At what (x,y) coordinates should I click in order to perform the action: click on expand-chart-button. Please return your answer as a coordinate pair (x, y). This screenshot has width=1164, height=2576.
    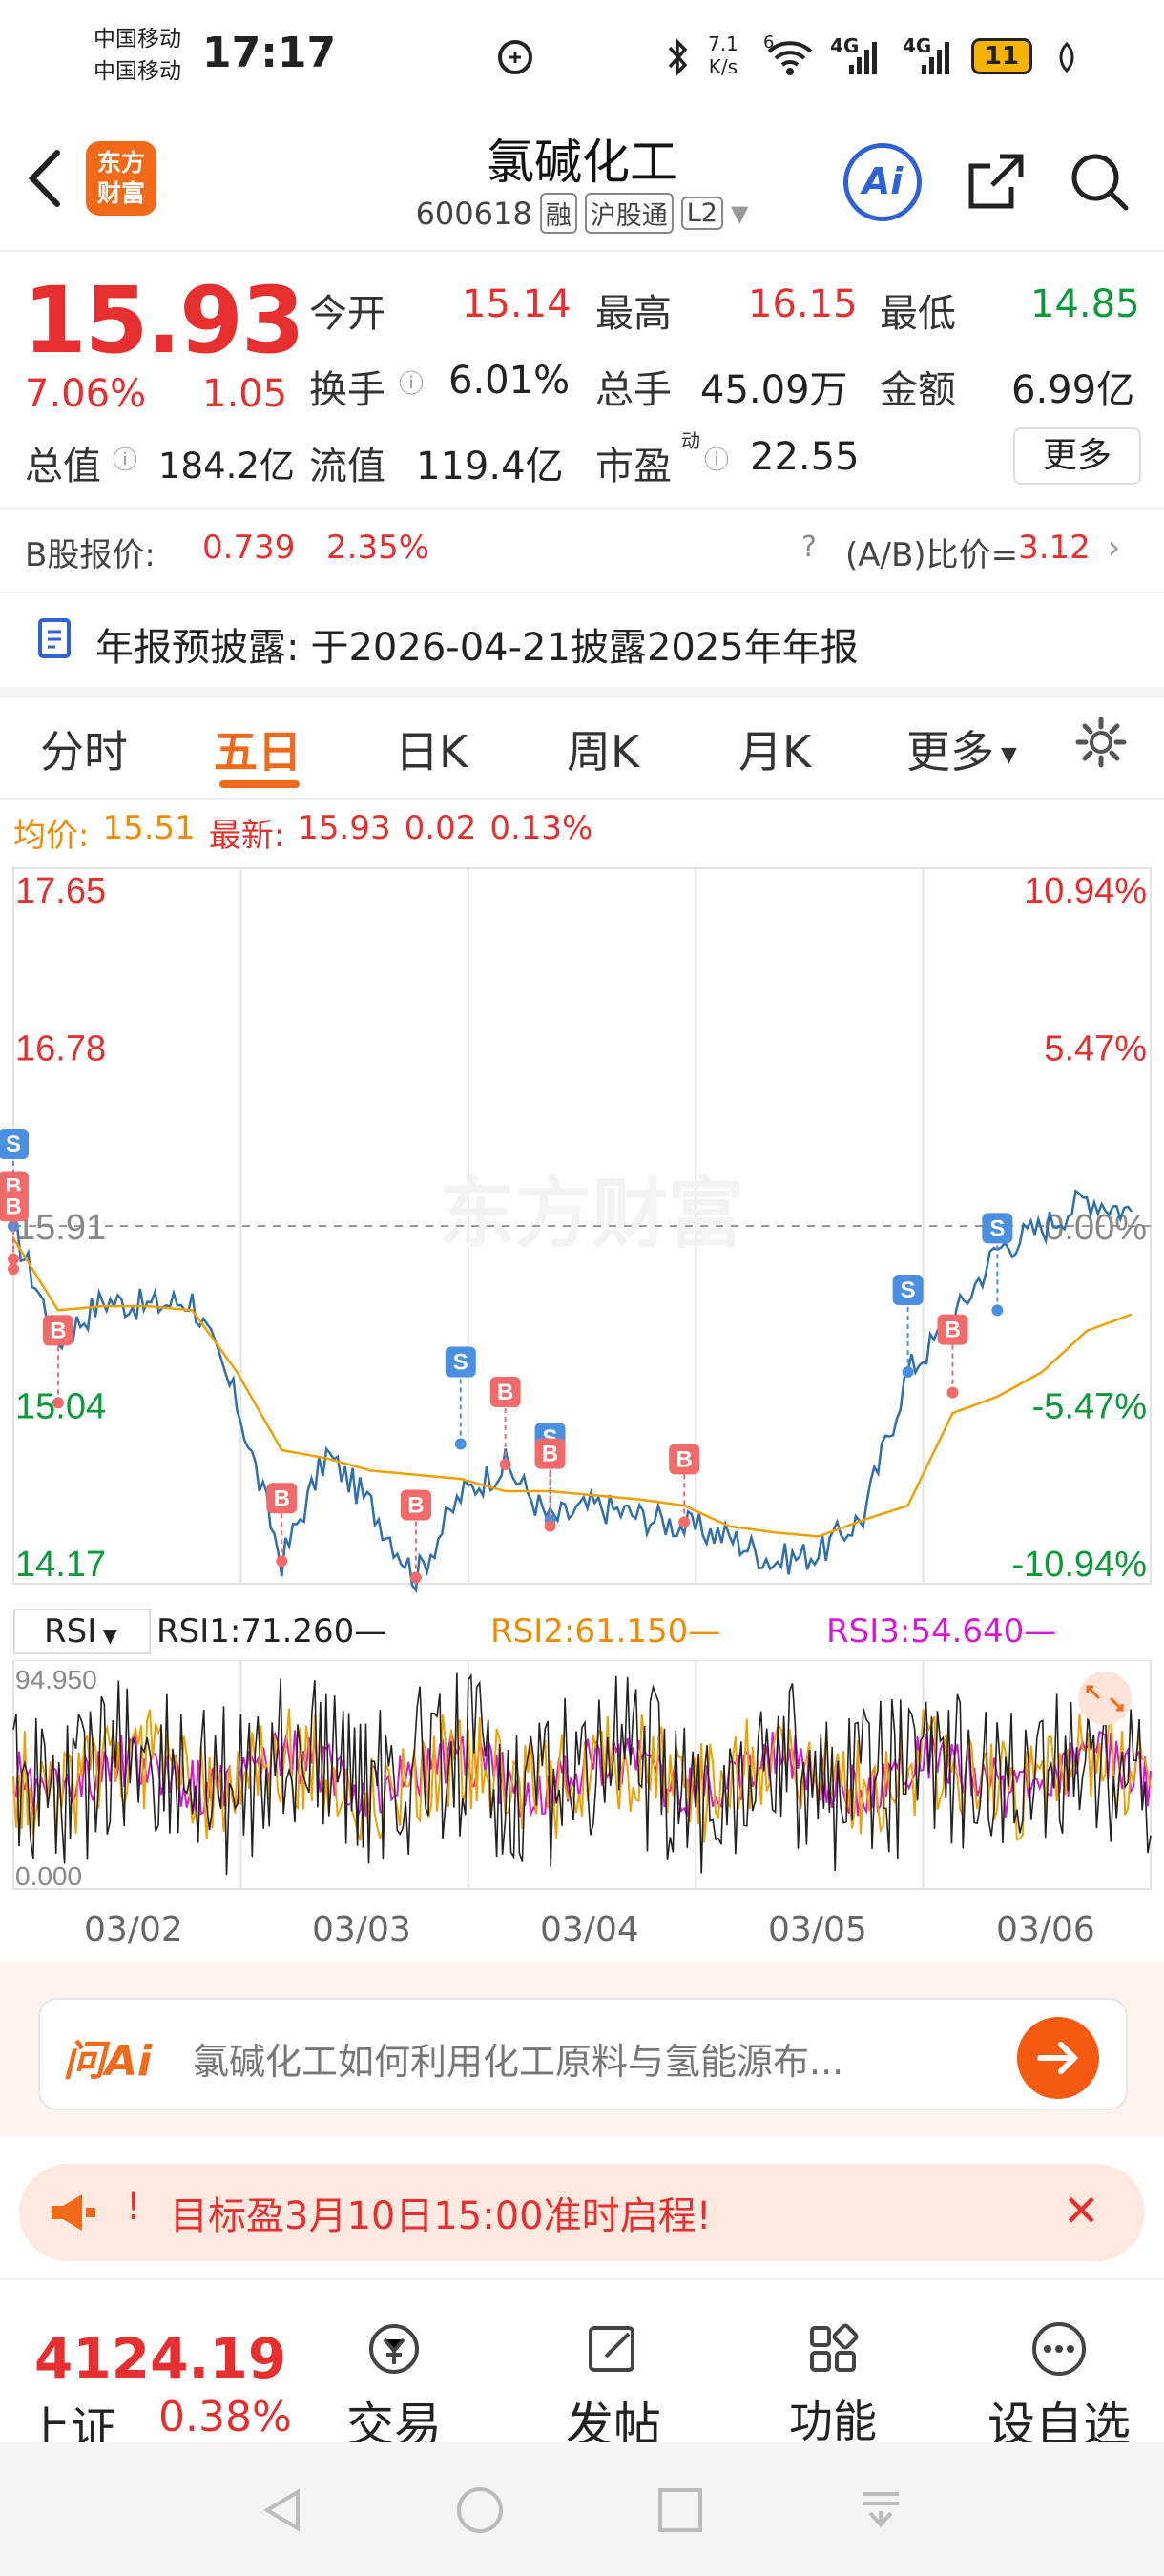
    Looking at the image, I should click on (1105, 1698).